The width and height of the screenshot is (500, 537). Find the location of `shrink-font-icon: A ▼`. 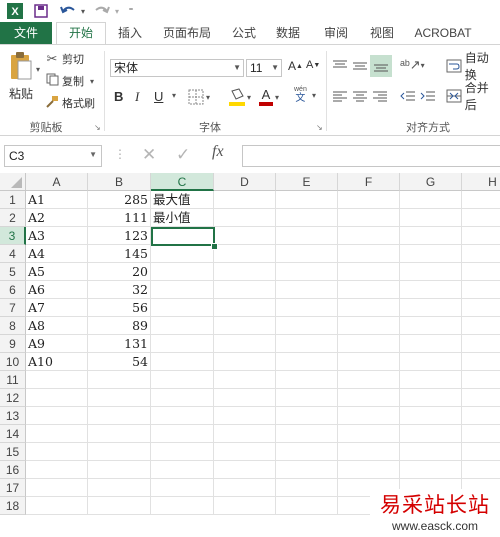

shrink-font-icon: A ▼ is located at coordinates (313, 65).